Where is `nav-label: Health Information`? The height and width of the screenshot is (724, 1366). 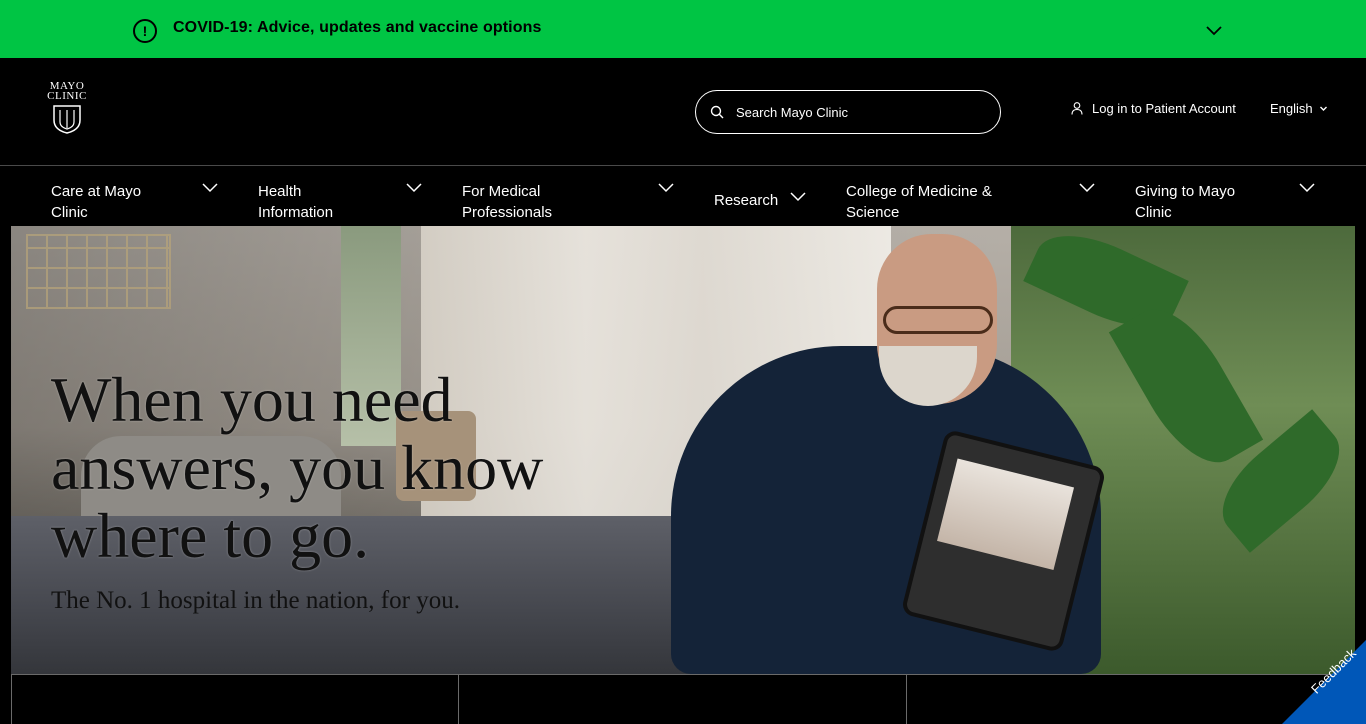
nav-label: Health Information is located at coordinates (296, 202).